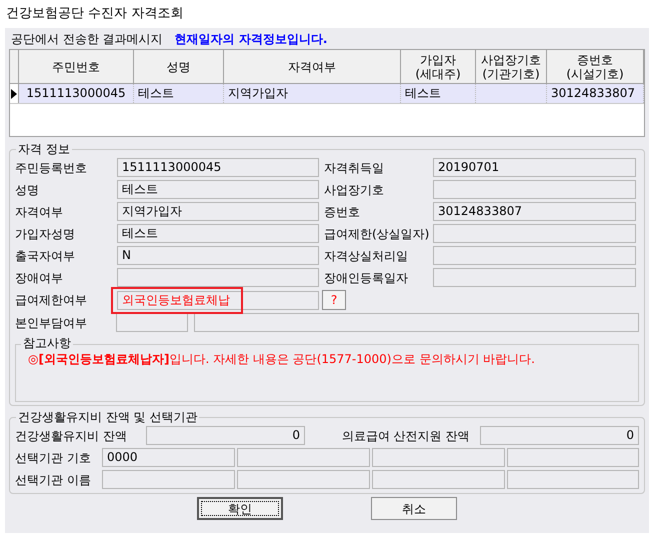 The image size is (654, 541). What do you see at coordinates (44, 149) in the screenshot?
I see `group-title: 자격 정보` at bounding box center [44, 149].